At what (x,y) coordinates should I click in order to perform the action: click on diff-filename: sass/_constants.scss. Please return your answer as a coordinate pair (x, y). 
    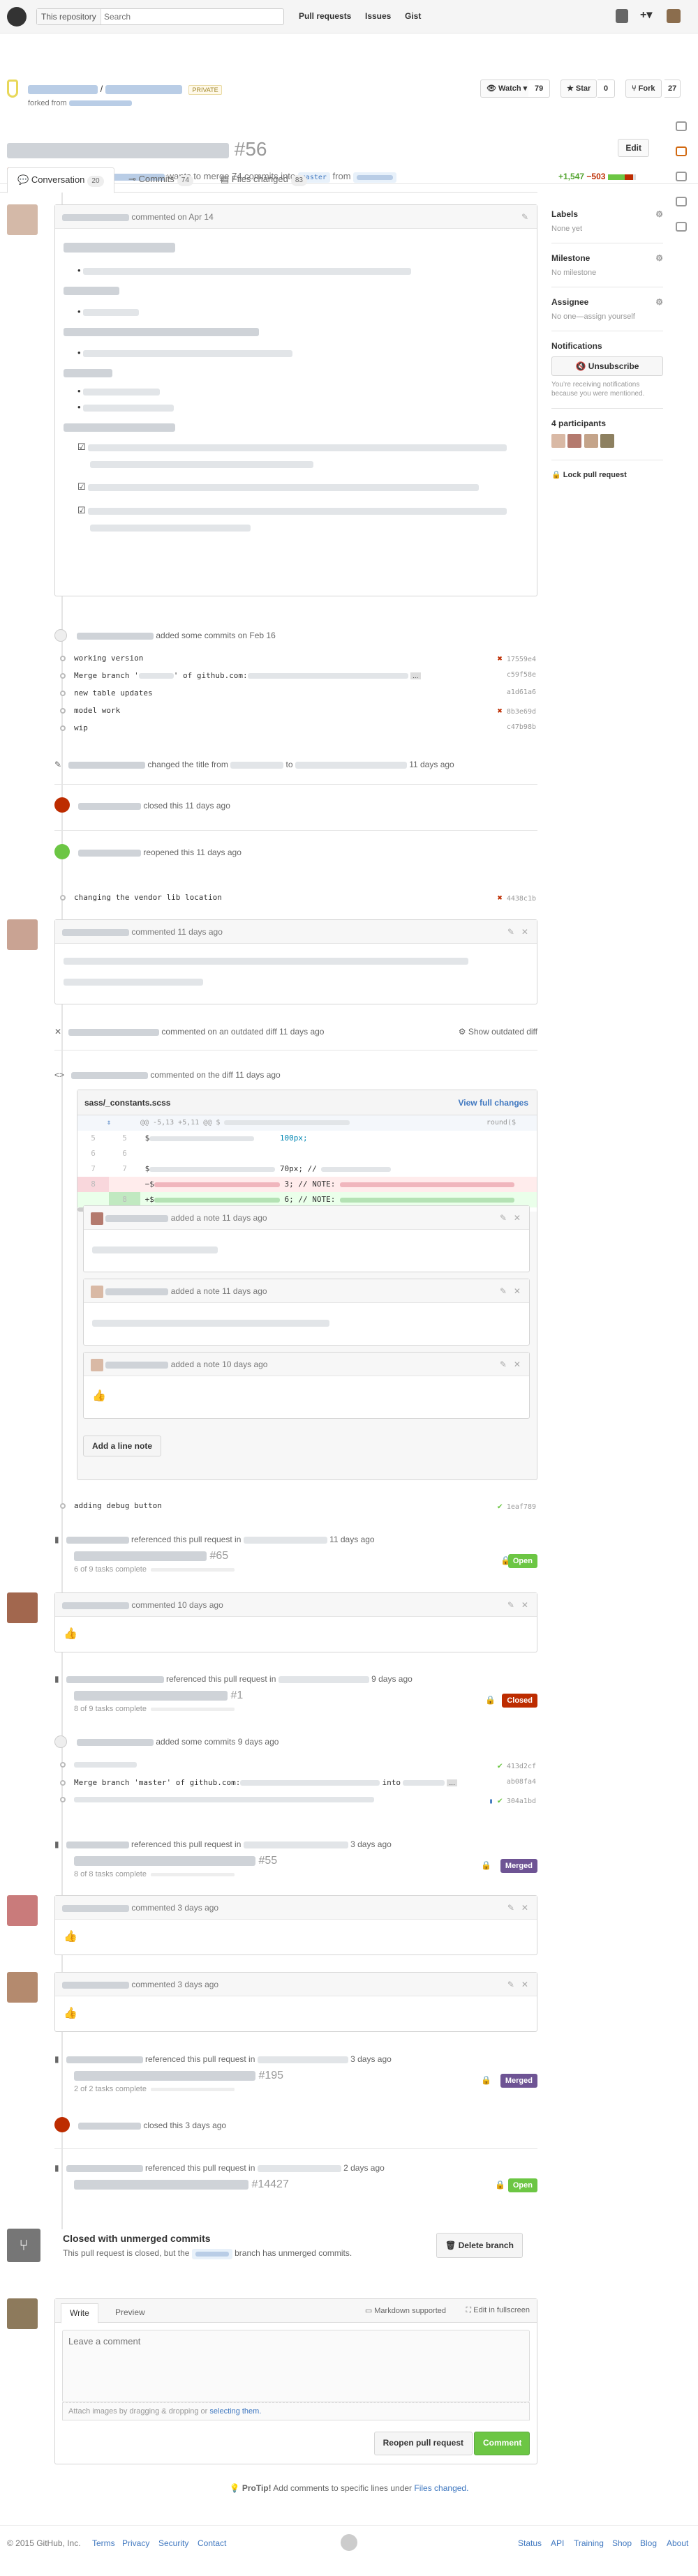
    Looking at the image, I should click on (127, 1103).